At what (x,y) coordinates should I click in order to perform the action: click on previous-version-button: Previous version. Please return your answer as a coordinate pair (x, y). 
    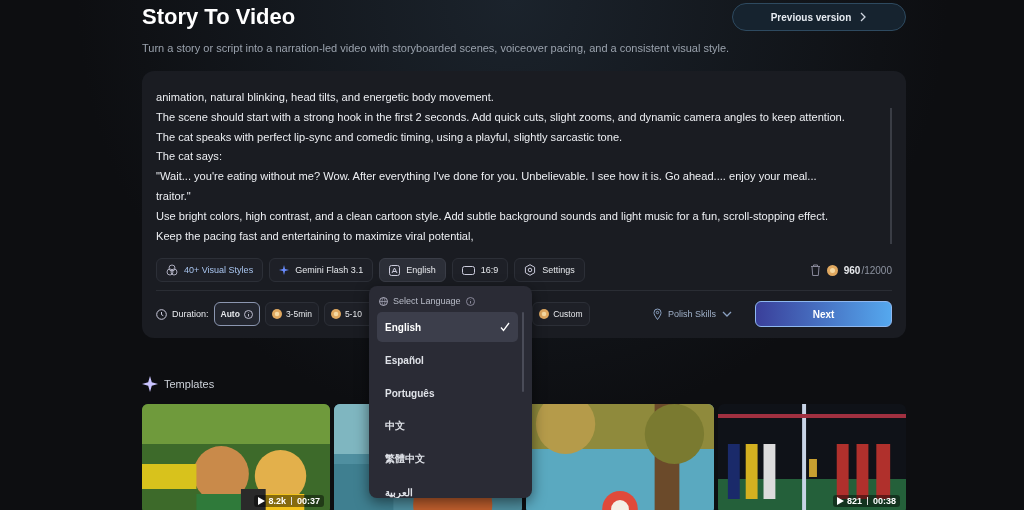
    Looking at the image, I should click on (819, 17).